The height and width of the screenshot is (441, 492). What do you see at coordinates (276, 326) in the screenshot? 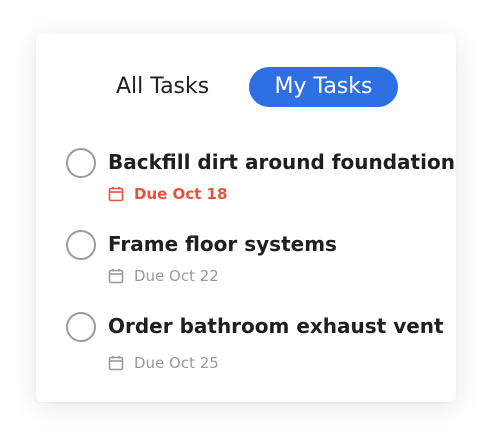
I see `task-title: Order bathroom exhaust vent` at bounding box center [276, 326].